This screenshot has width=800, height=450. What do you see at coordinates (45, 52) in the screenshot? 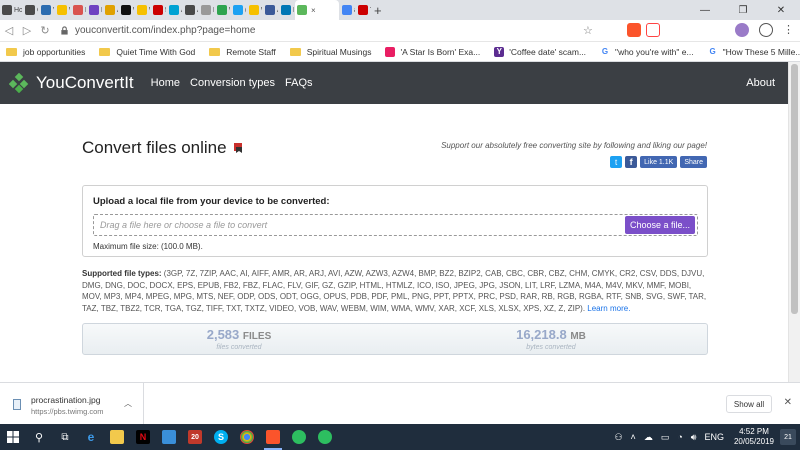
I see `bookmark-item: job opportunities` at bounding box center [45, 52].